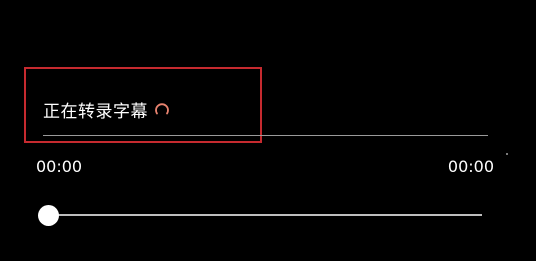 The height and width of the screenshot is (261, 536). What do you see at coordinates (162, 109) in the screenshot?
I see `spinner-icon` at bounding box center [162, 109].